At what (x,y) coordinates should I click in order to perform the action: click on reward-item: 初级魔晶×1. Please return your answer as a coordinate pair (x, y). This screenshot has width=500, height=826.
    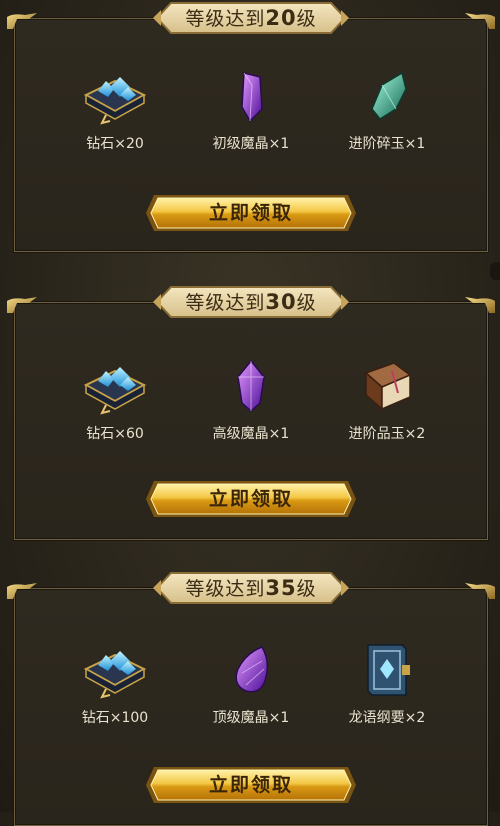
    Looking at the image, I should click on (251, 109).